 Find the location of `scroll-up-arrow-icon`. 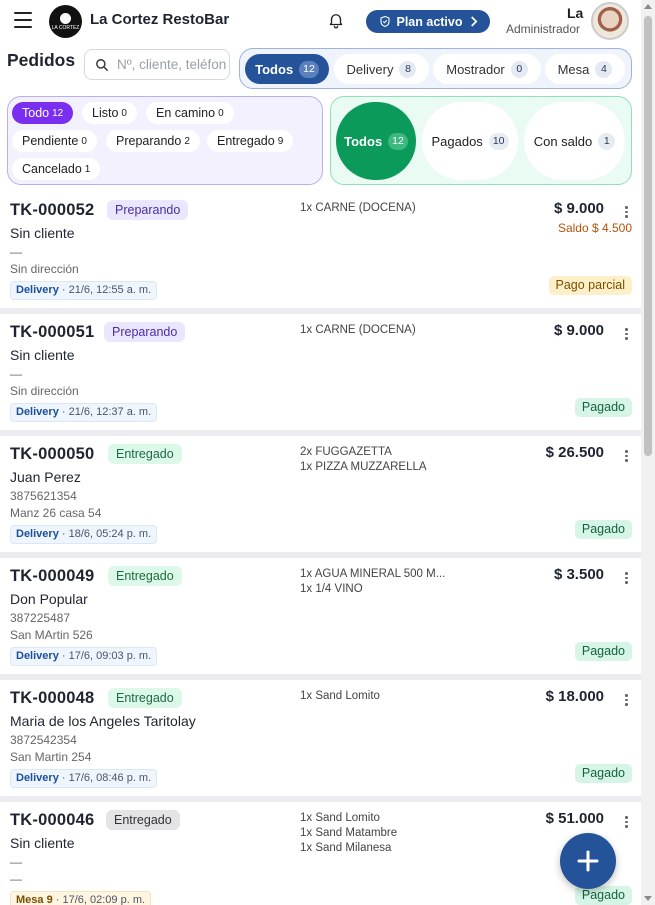

scroll-up-arrow-icon is located at coordinates (648, 6).